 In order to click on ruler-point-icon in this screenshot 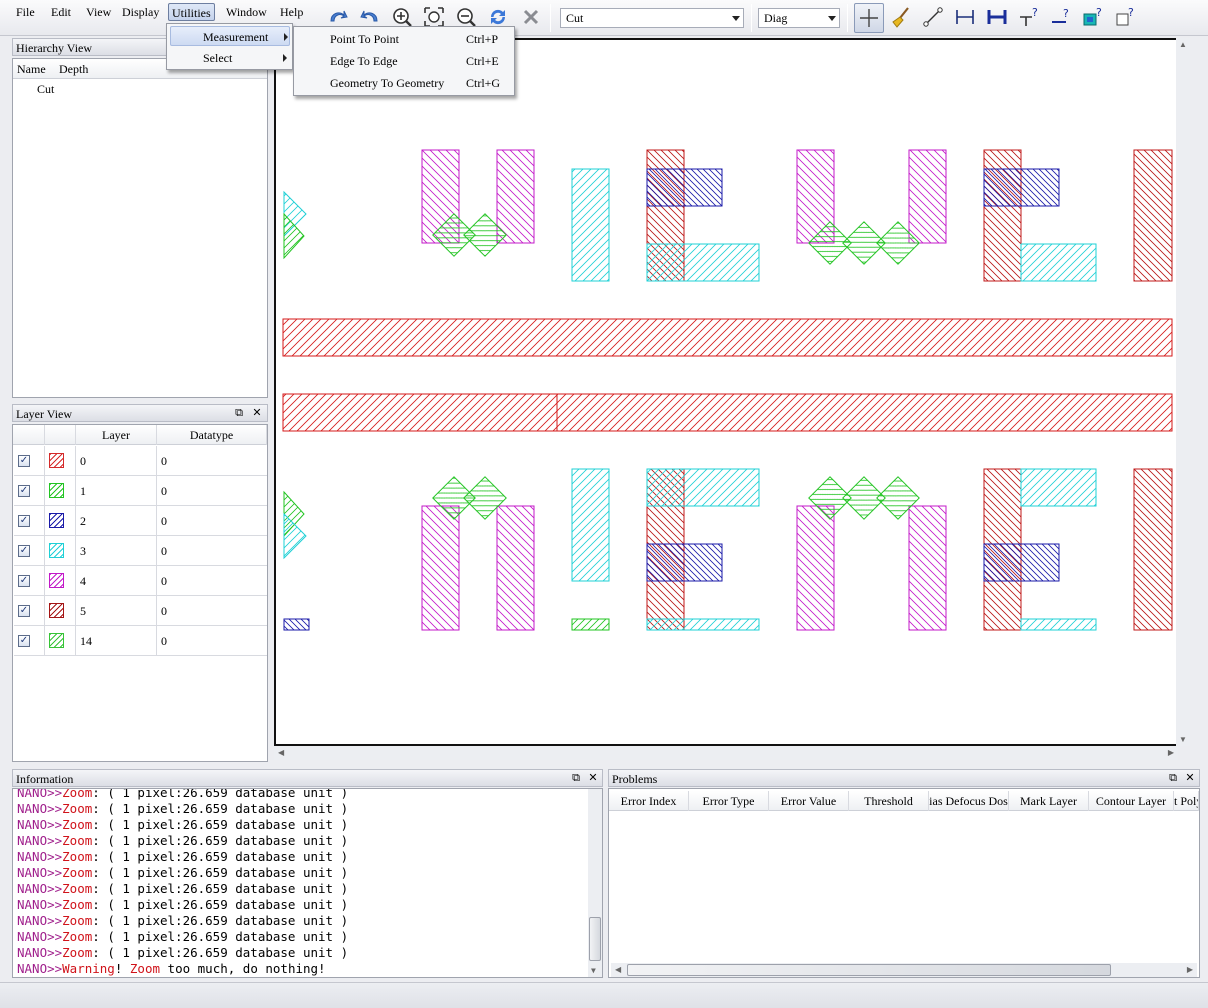, I will do `click(933, 17)`.